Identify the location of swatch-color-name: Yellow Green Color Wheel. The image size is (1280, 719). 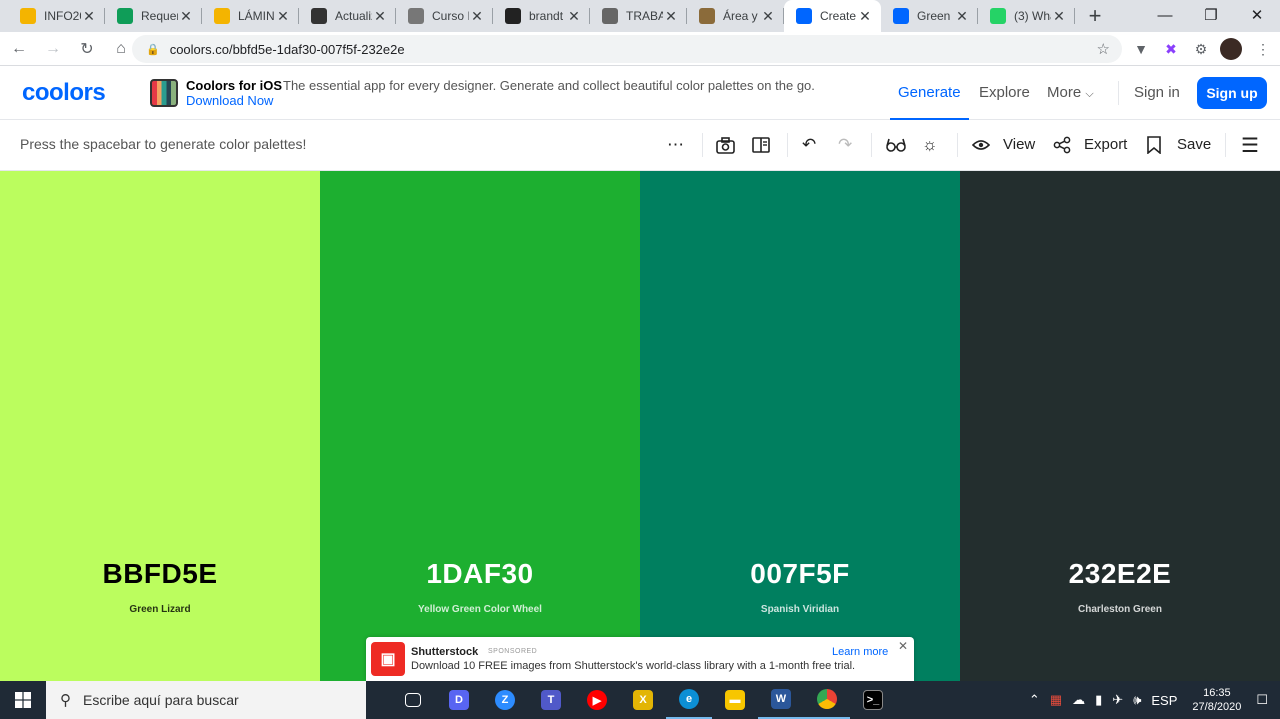
(480, 609).